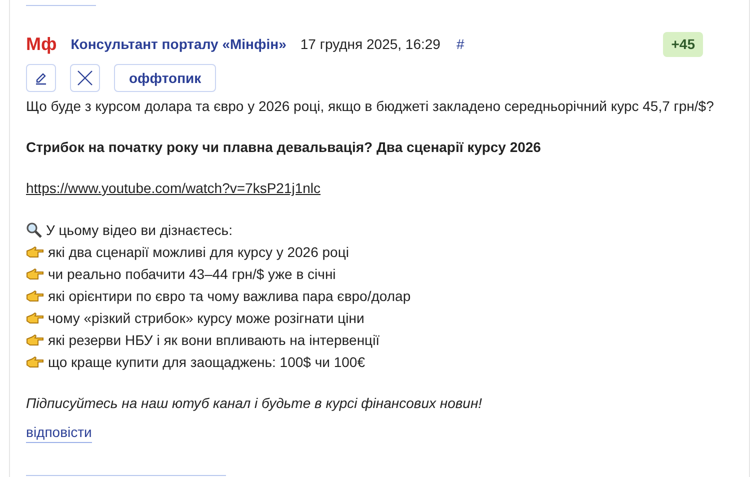 The image size is (750, 477). I want to click on post-heading: Стрибок на початку року чи плавна девальвація? Два сценарії курсу 2026, so click(284, 147).